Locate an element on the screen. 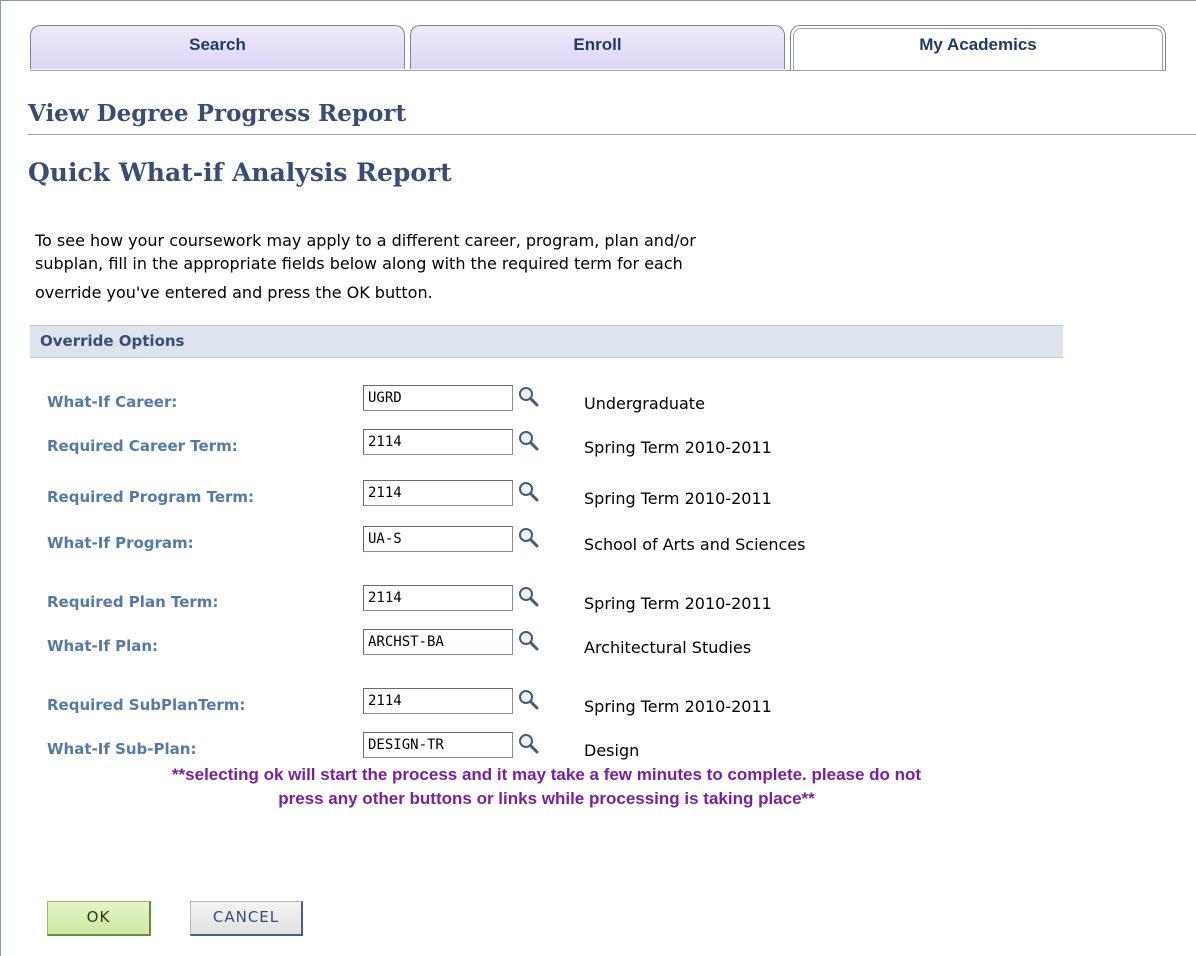  tab-enroll: Enroll is located at coordinates (597, 47).